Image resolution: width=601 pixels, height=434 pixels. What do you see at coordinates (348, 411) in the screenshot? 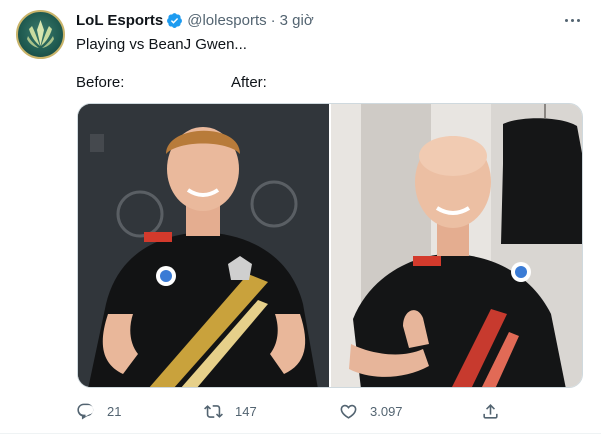
I see `like-icon` at bounding box center [348, 411].